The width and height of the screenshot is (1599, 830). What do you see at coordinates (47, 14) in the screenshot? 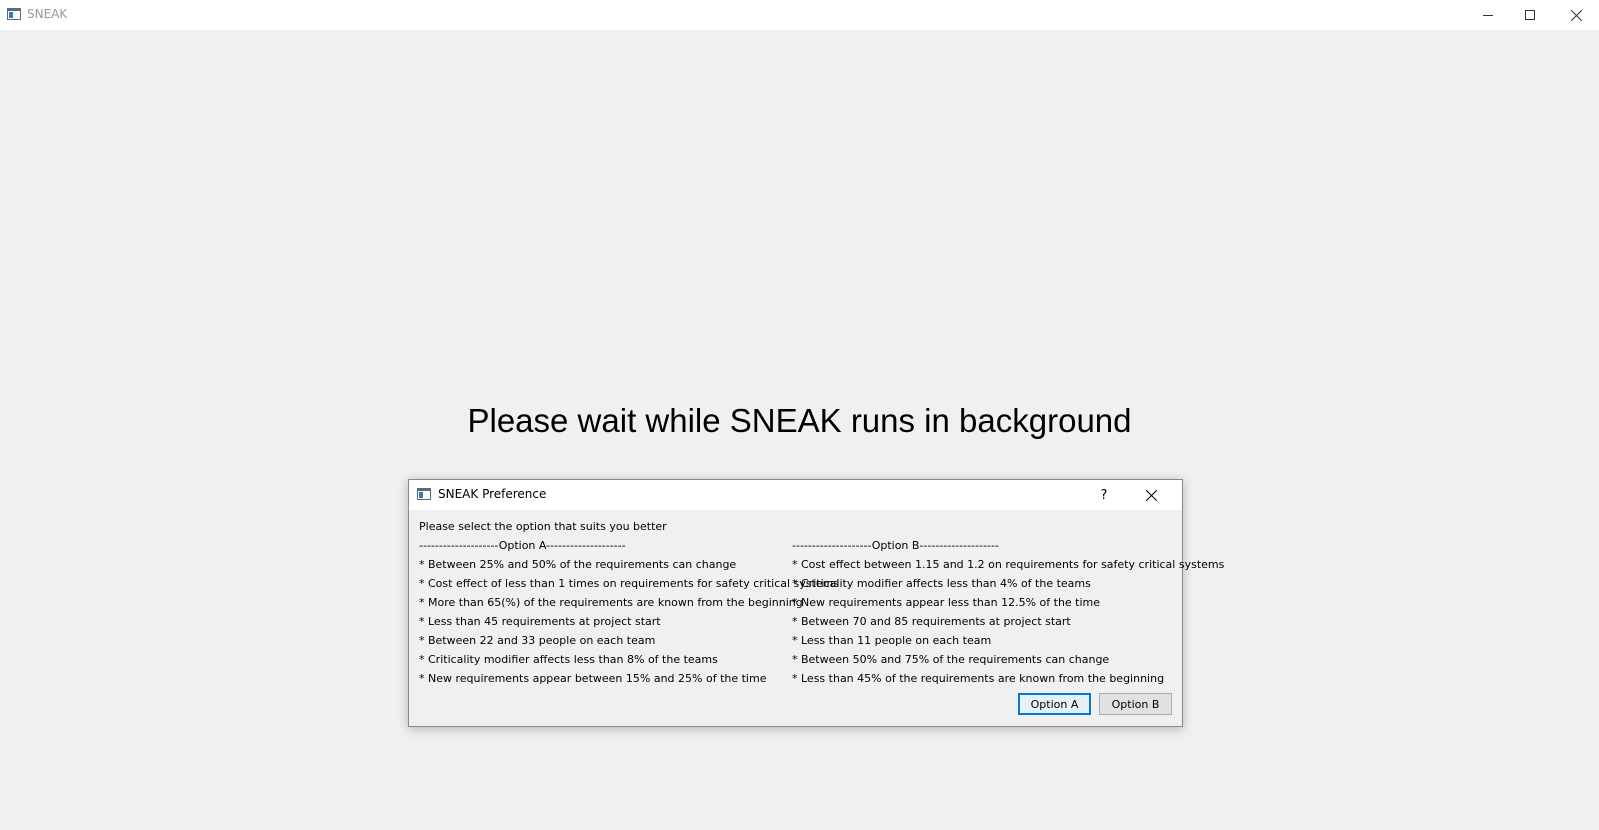
I see `window-title: SNEAK` at bounding box center [47, 14].